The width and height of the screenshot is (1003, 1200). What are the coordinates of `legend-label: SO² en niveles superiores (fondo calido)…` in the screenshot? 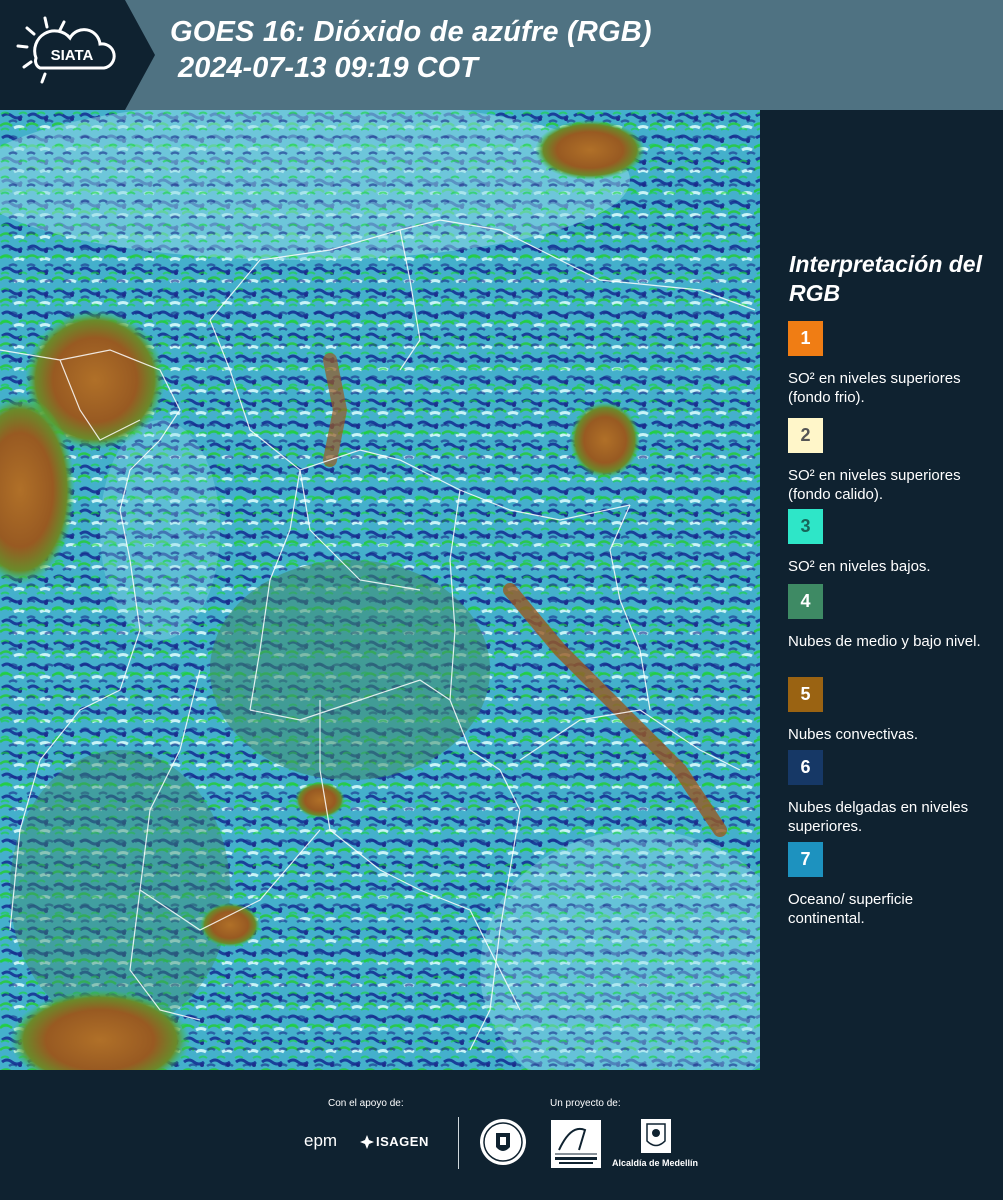 It's located at (874, 485).